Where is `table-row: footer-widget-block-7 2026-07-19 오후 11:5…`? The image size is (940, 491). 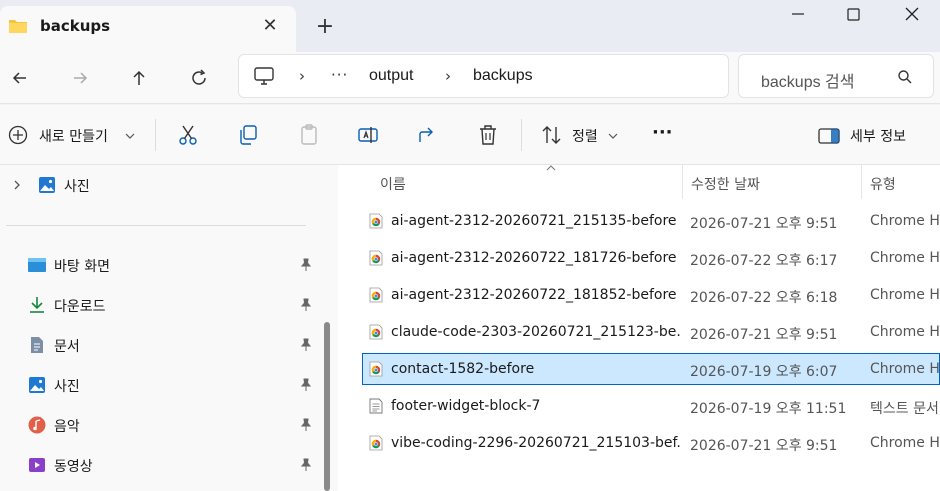 table-row: footer-widget-block-7 2026-07-19 오후 11:5… is located at coordinates (651, 406).